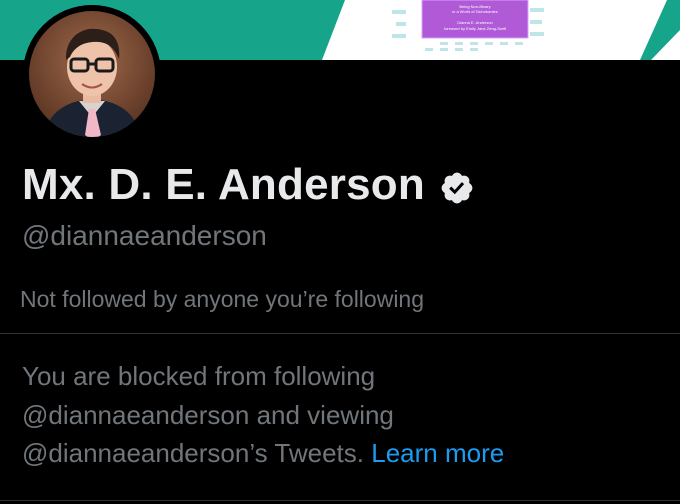 The height and width of the screenshot is (504, 680). I want to click on blocked-line-3: @diannaeanderson’s Tweets., so click(193, 453).